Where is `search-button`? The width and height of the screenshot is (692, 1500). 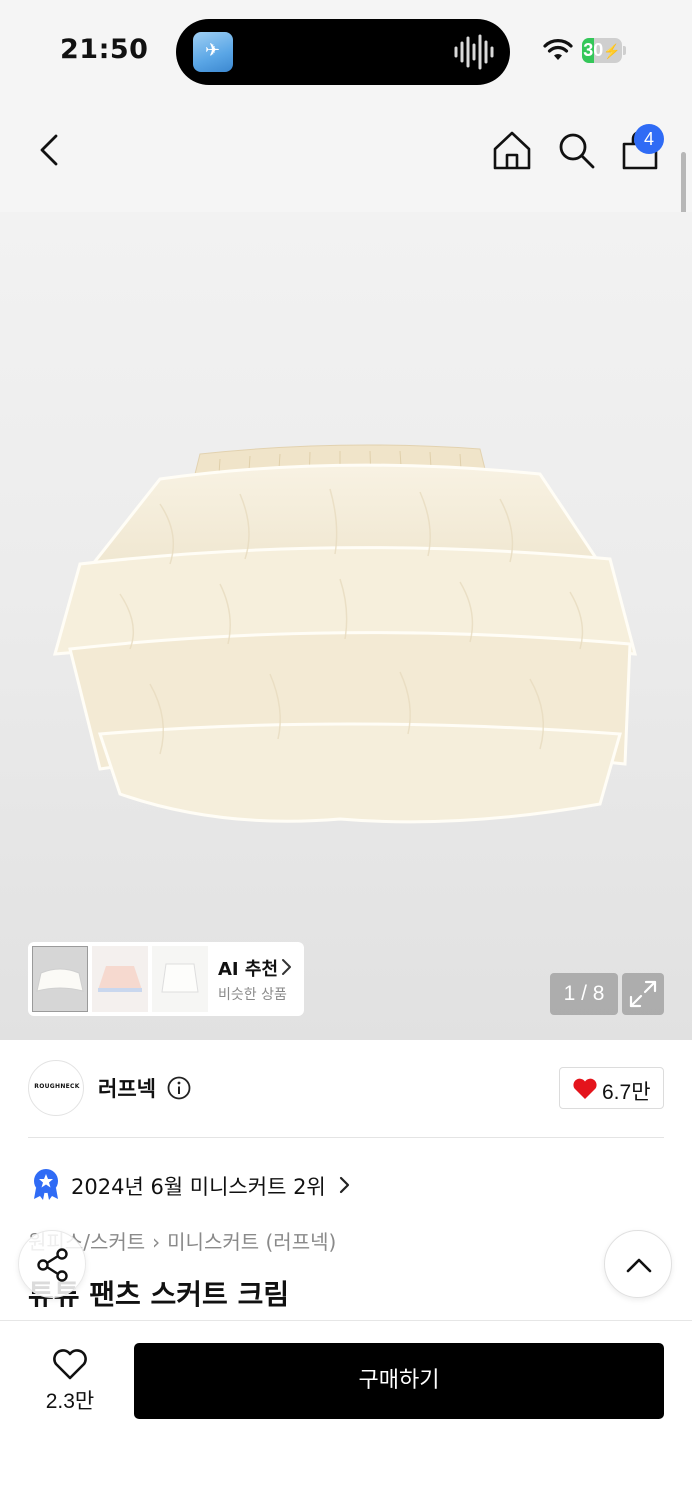 search-button is located at coordinates (576, 150).